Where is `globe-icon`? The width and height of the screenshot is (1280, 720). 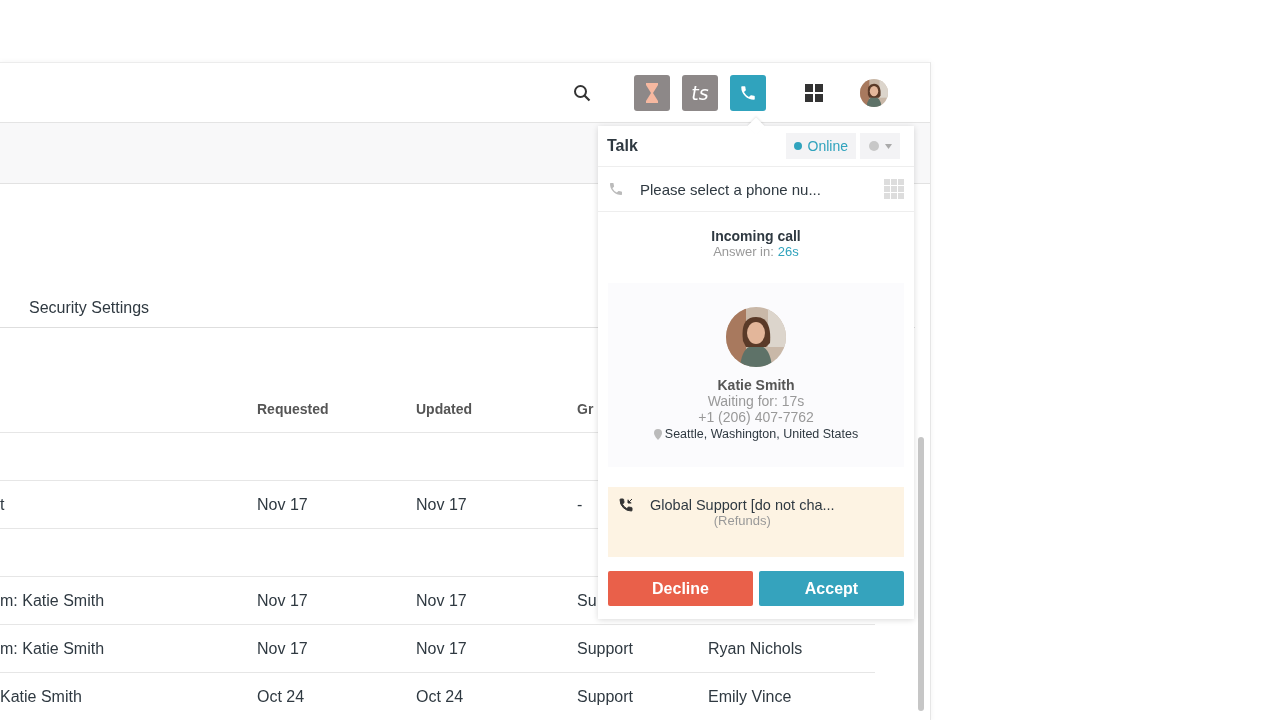 globe-icon is located at coordinates (873, 146).